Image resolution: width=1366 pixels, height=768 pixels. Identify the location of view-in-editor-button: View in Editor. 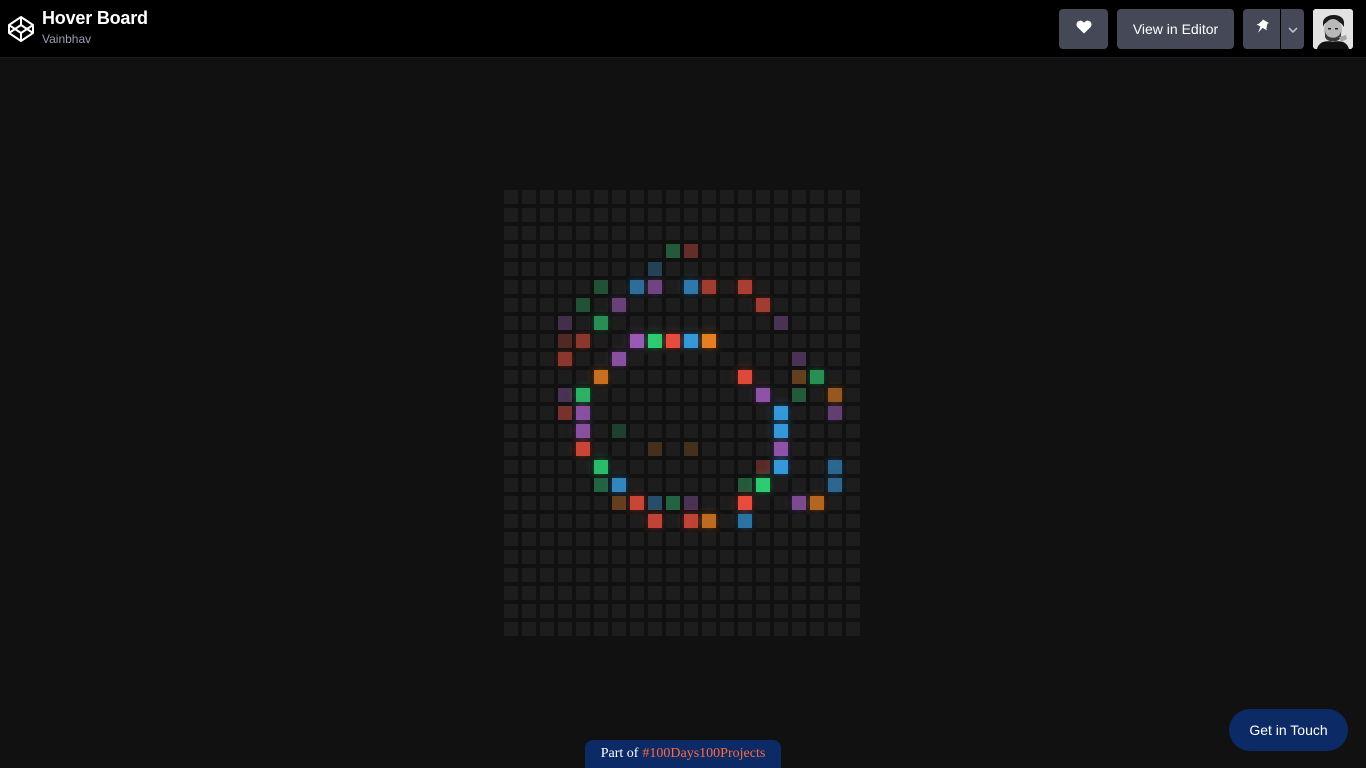
(1175, 29).